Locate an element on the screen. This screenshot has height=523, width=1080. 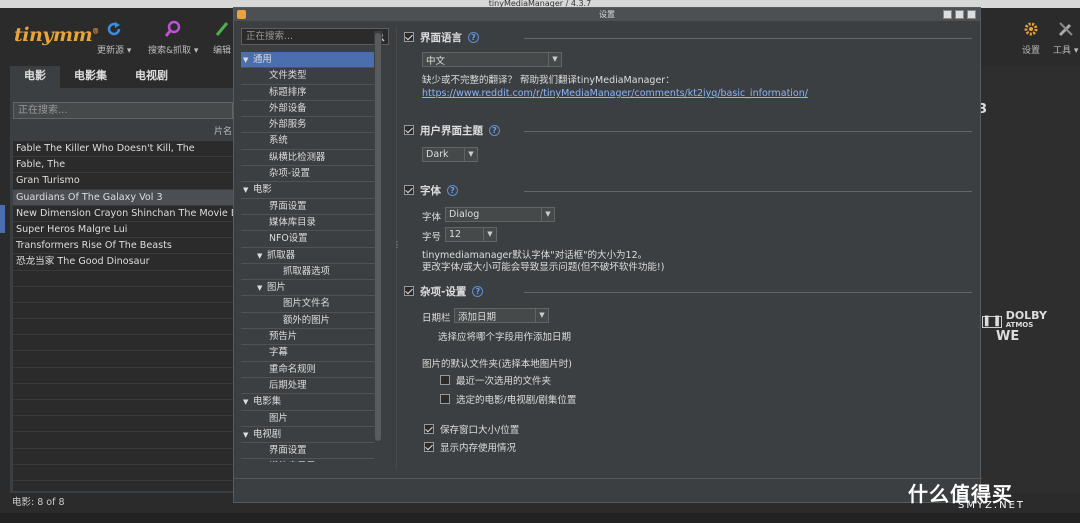
maximize-icon is located at coordinates (959, 14).